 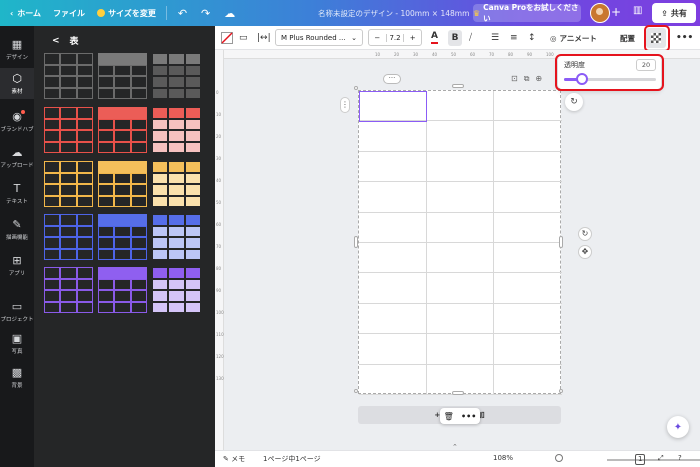 I want to click on rail-item-6: ⊞ アプリ, so click(x=17, y=265).